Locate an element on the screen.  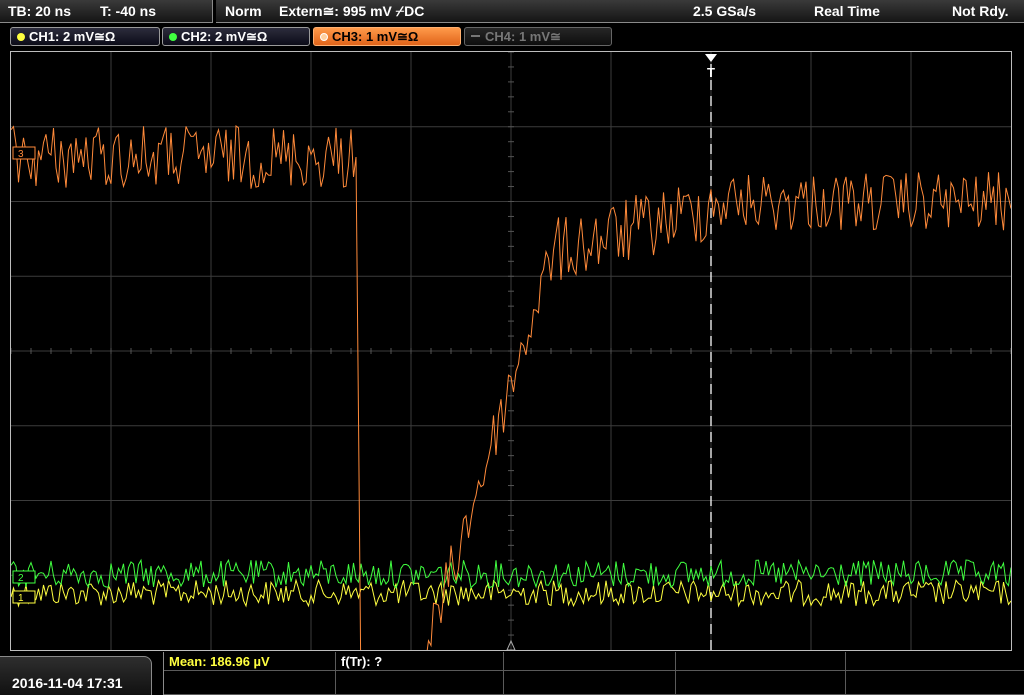
channel-4-label: CH4: 1 mV≅ is located at coordinates (523, 36).